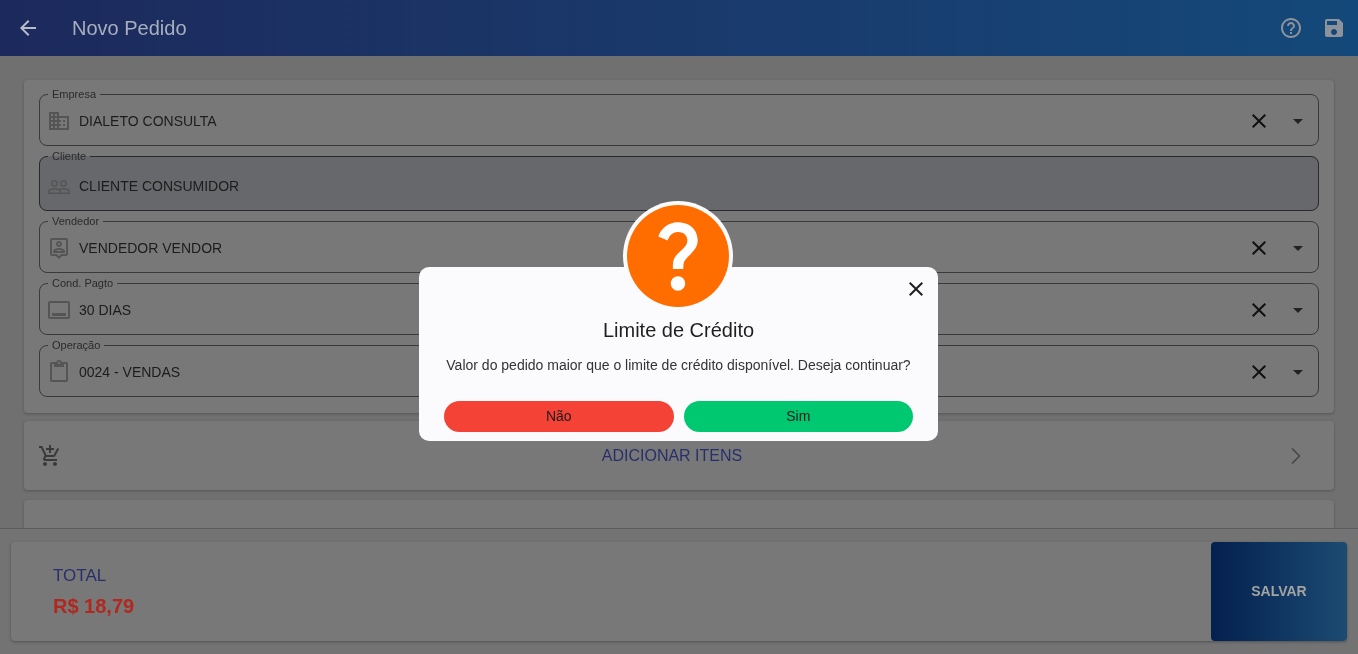  Describe the element at coordinates (129, 28) in the screenshot. I see `page-title: Novo Pedido` at that location.